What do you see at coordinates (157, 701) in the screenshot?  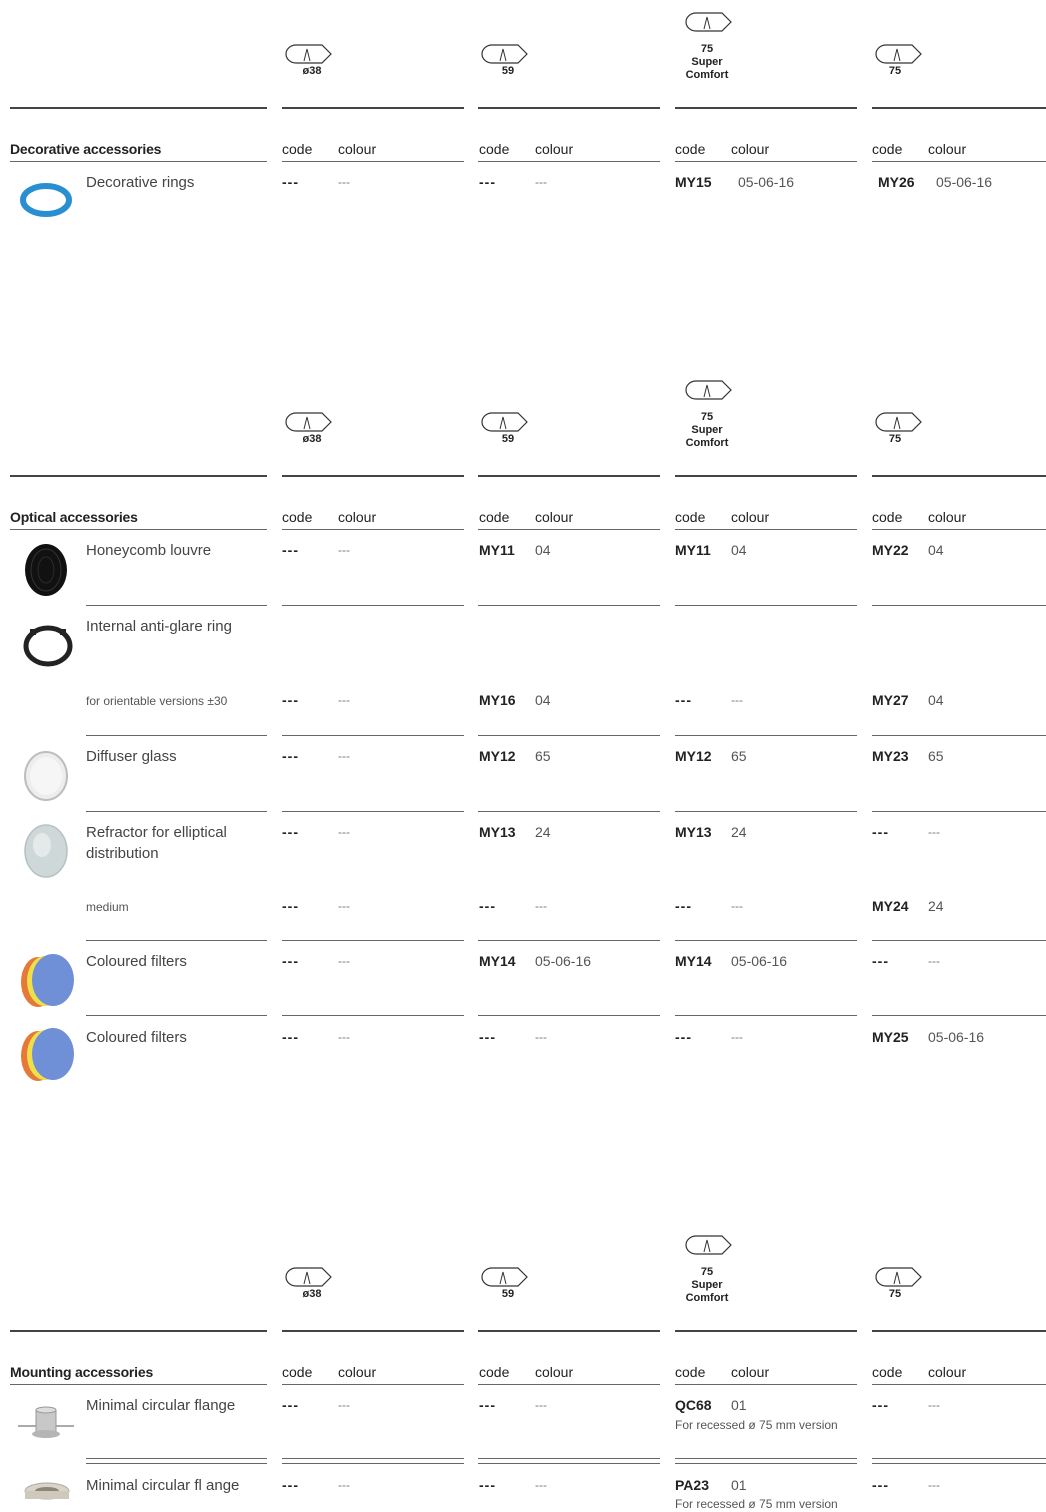 I see `row-subname: for orientable versions ±30` at bounding box center [157, 701].